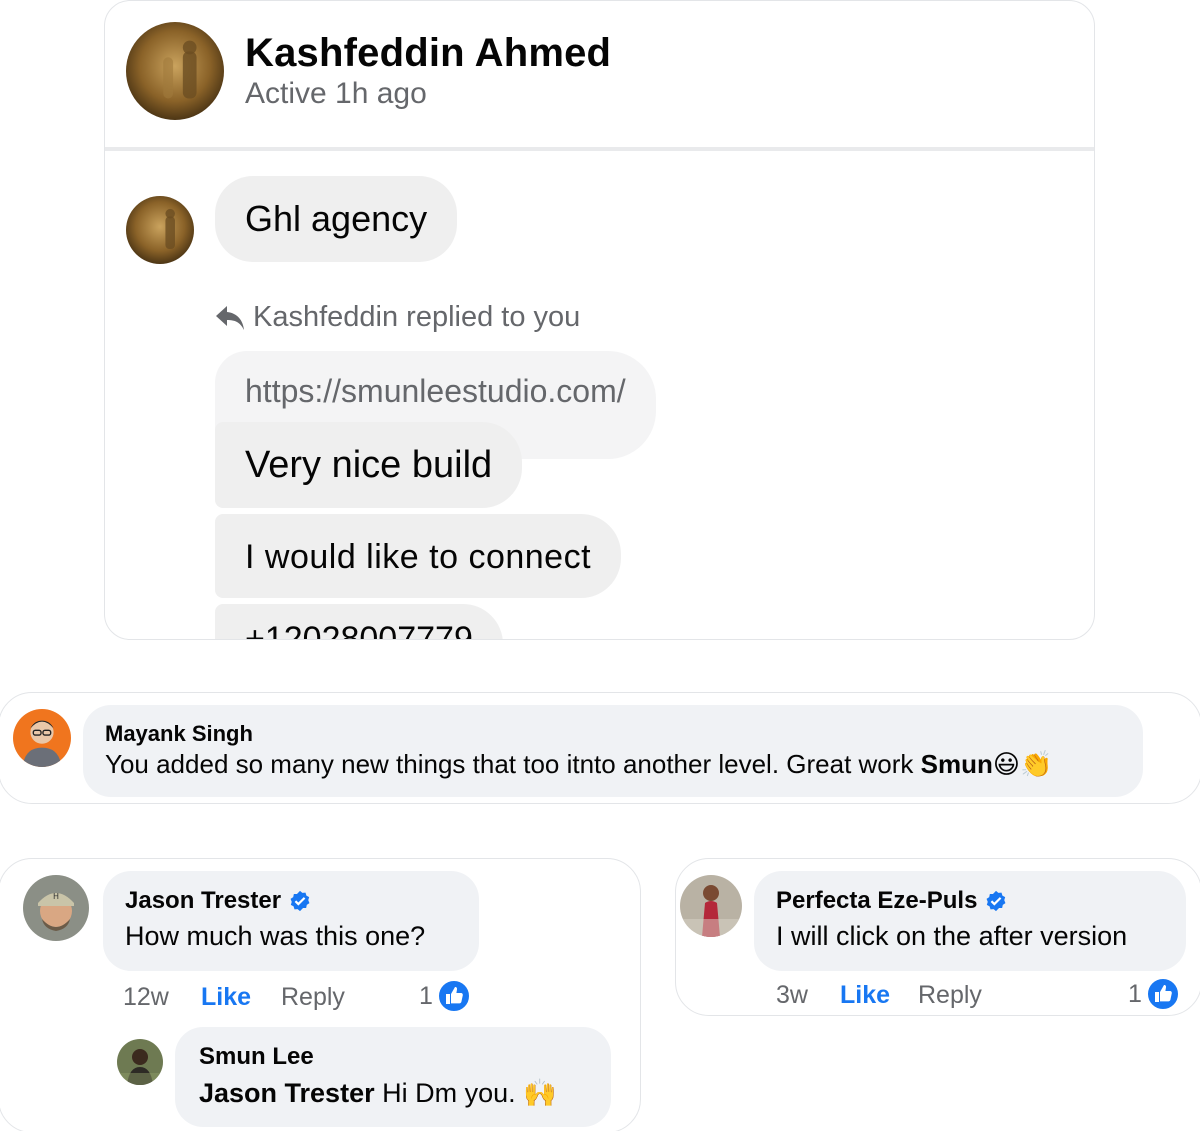  I want to click on commenter-name-row: Jason Trester, so click(218, 901).